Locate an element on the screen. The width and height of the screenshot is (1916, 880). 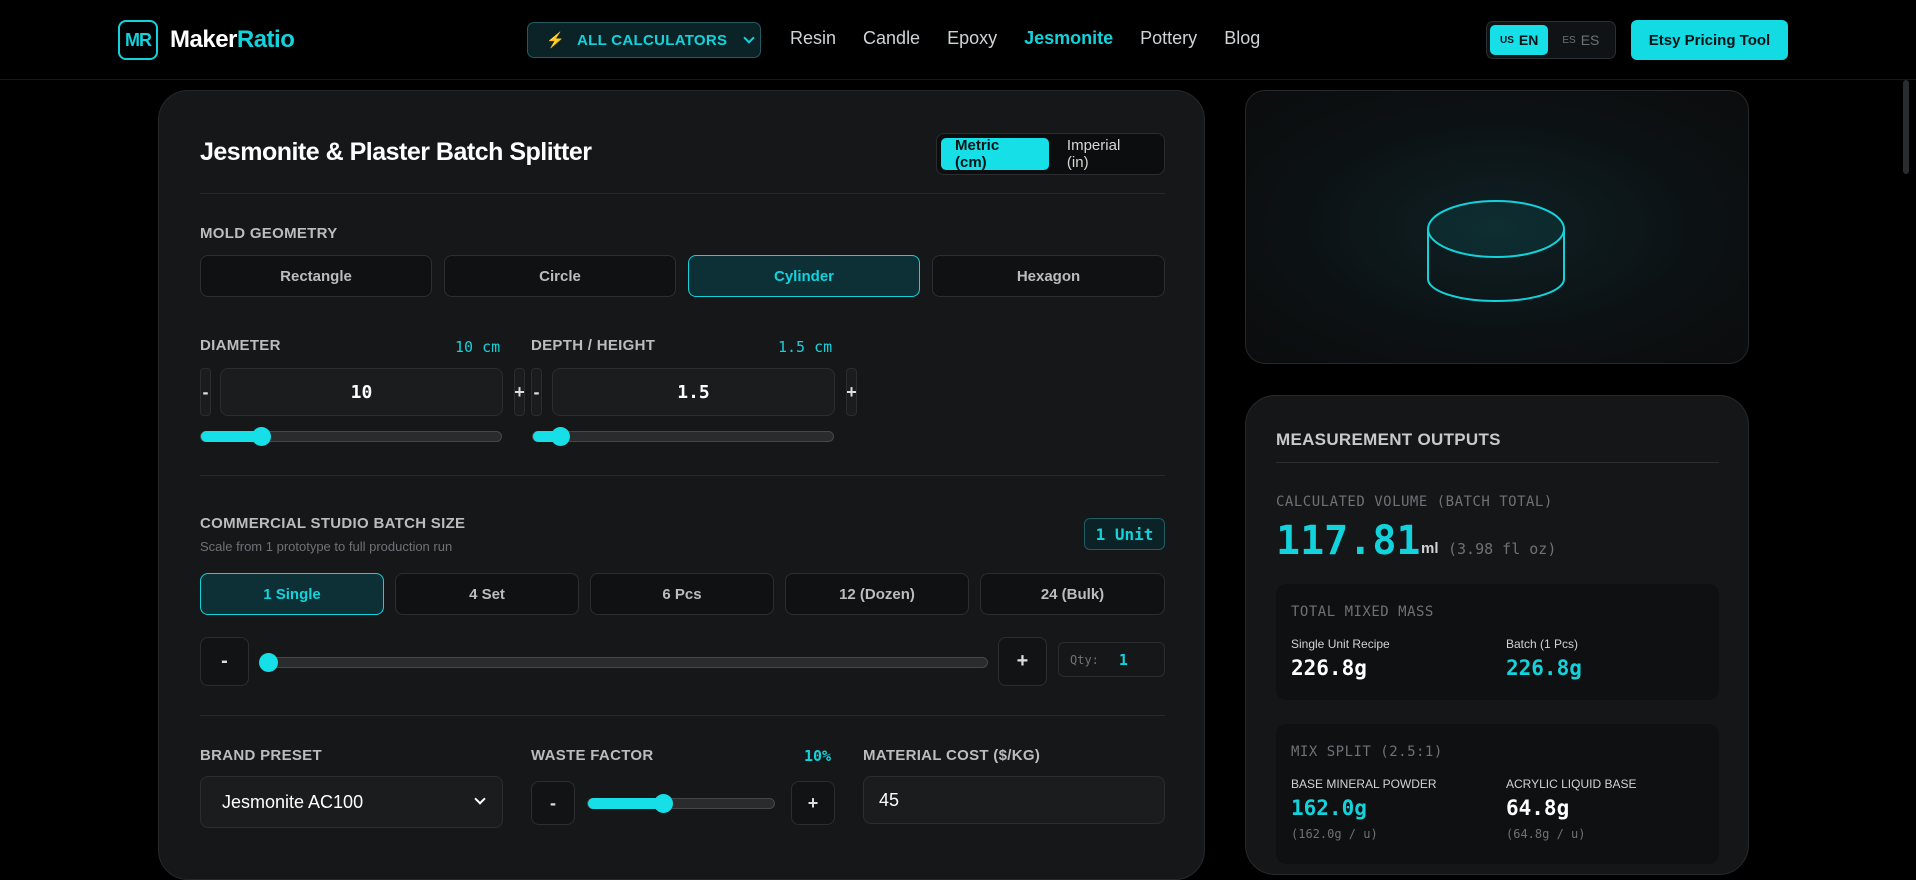
single-unit-caption: Single Unit Recipe is located at coordinates (1340, 644).